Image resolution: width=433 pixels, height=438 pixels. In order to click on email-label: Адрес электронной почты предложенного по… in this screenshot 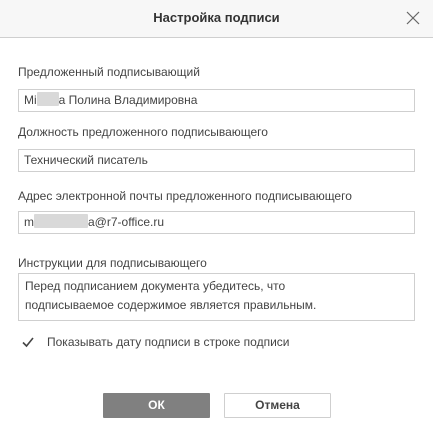, I will do `click(185, 196)`.